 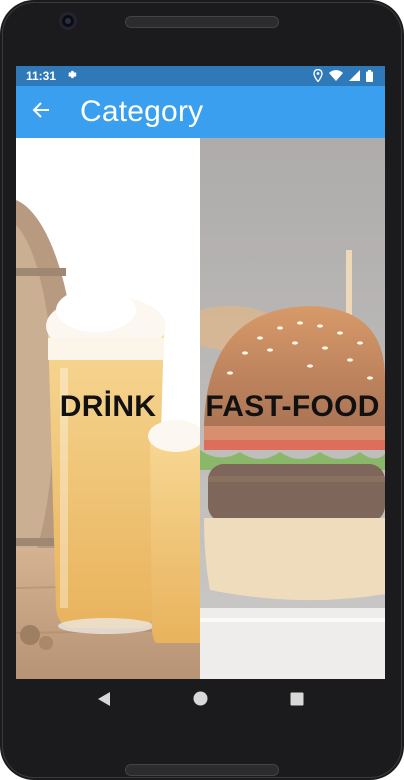 I want to click on status-bar: 11:31, so click(x=200, y=76).